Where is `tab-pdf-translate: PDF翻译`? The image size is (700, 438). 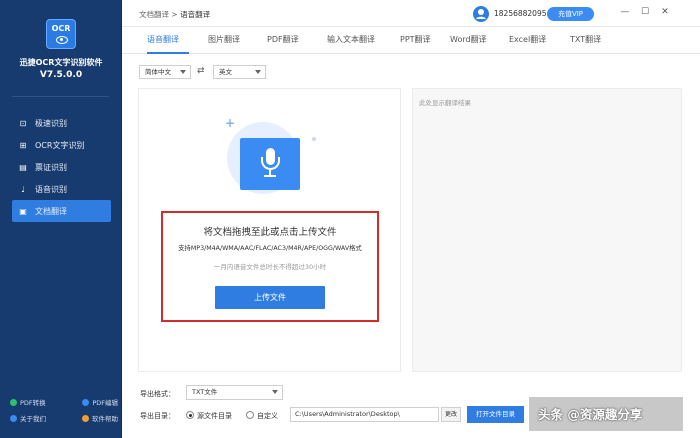
tab-pdf-translate: PDF翻译 is located at coordinates (283, 39).